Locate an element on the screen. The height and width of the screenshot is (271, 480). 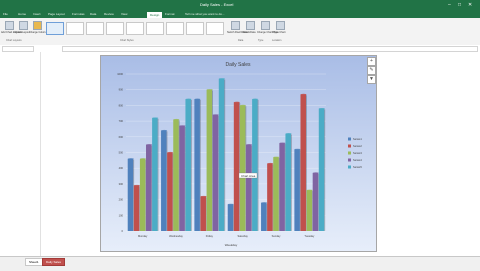
window-title: Daily Sales - Excel is located at coordinates (217, 4).